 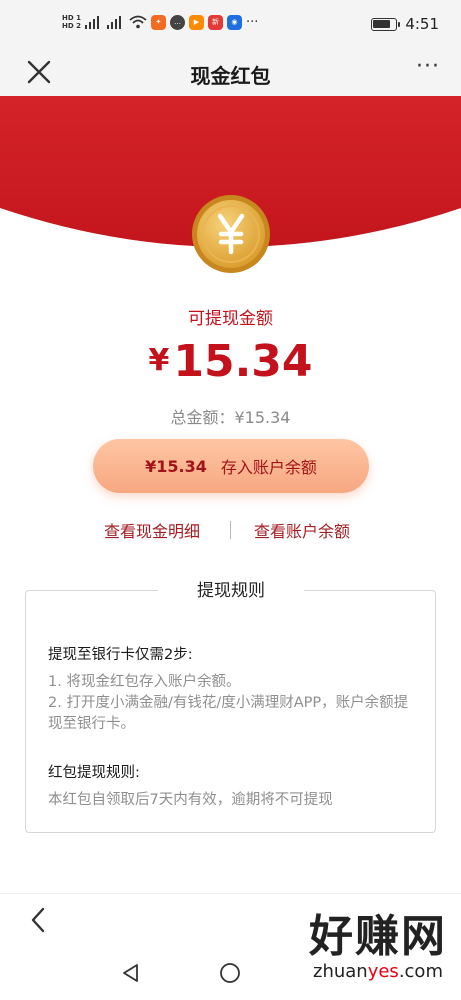 What do you see at coordinates (386, 24) in the screenshot?
I see `battery-icon` at bounding box center [386, 24].